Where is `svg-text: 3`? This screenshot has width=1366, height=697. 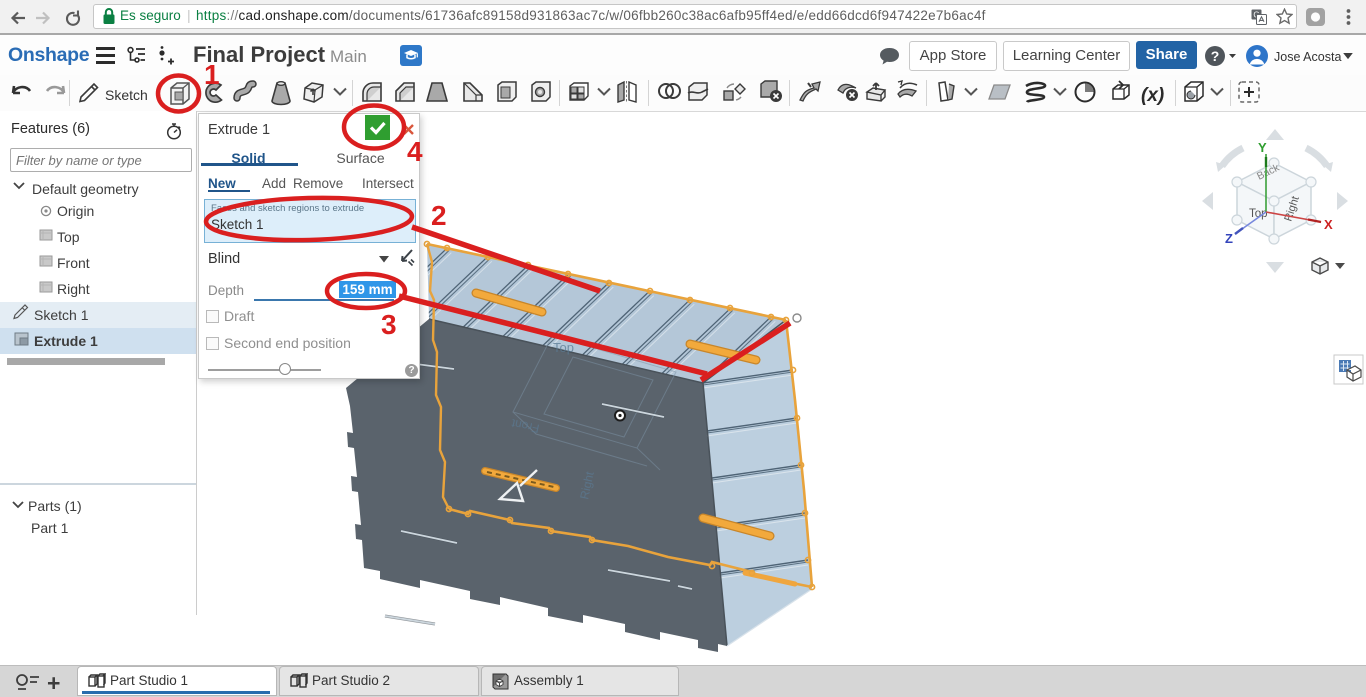 svg-text: 3 is located at coordinates (389, 324).